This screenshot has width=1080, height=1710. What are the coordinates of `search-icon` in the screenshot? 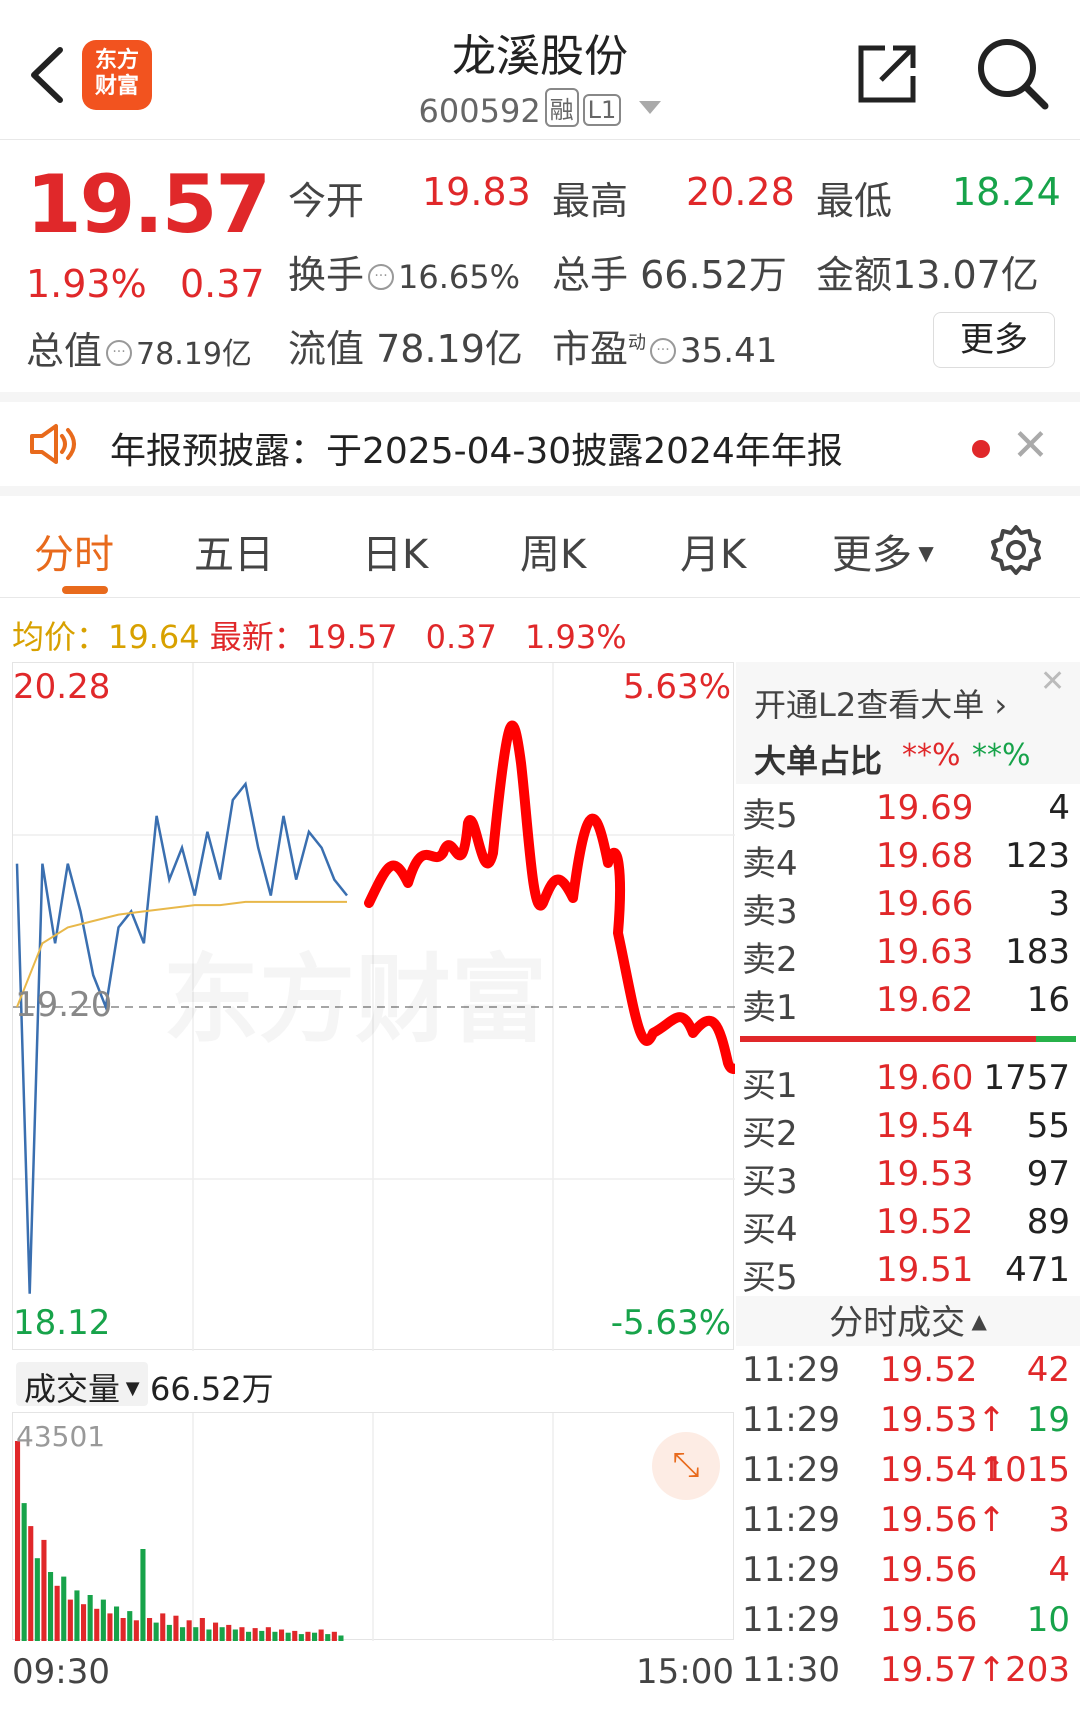 It's located at (1013, 74).